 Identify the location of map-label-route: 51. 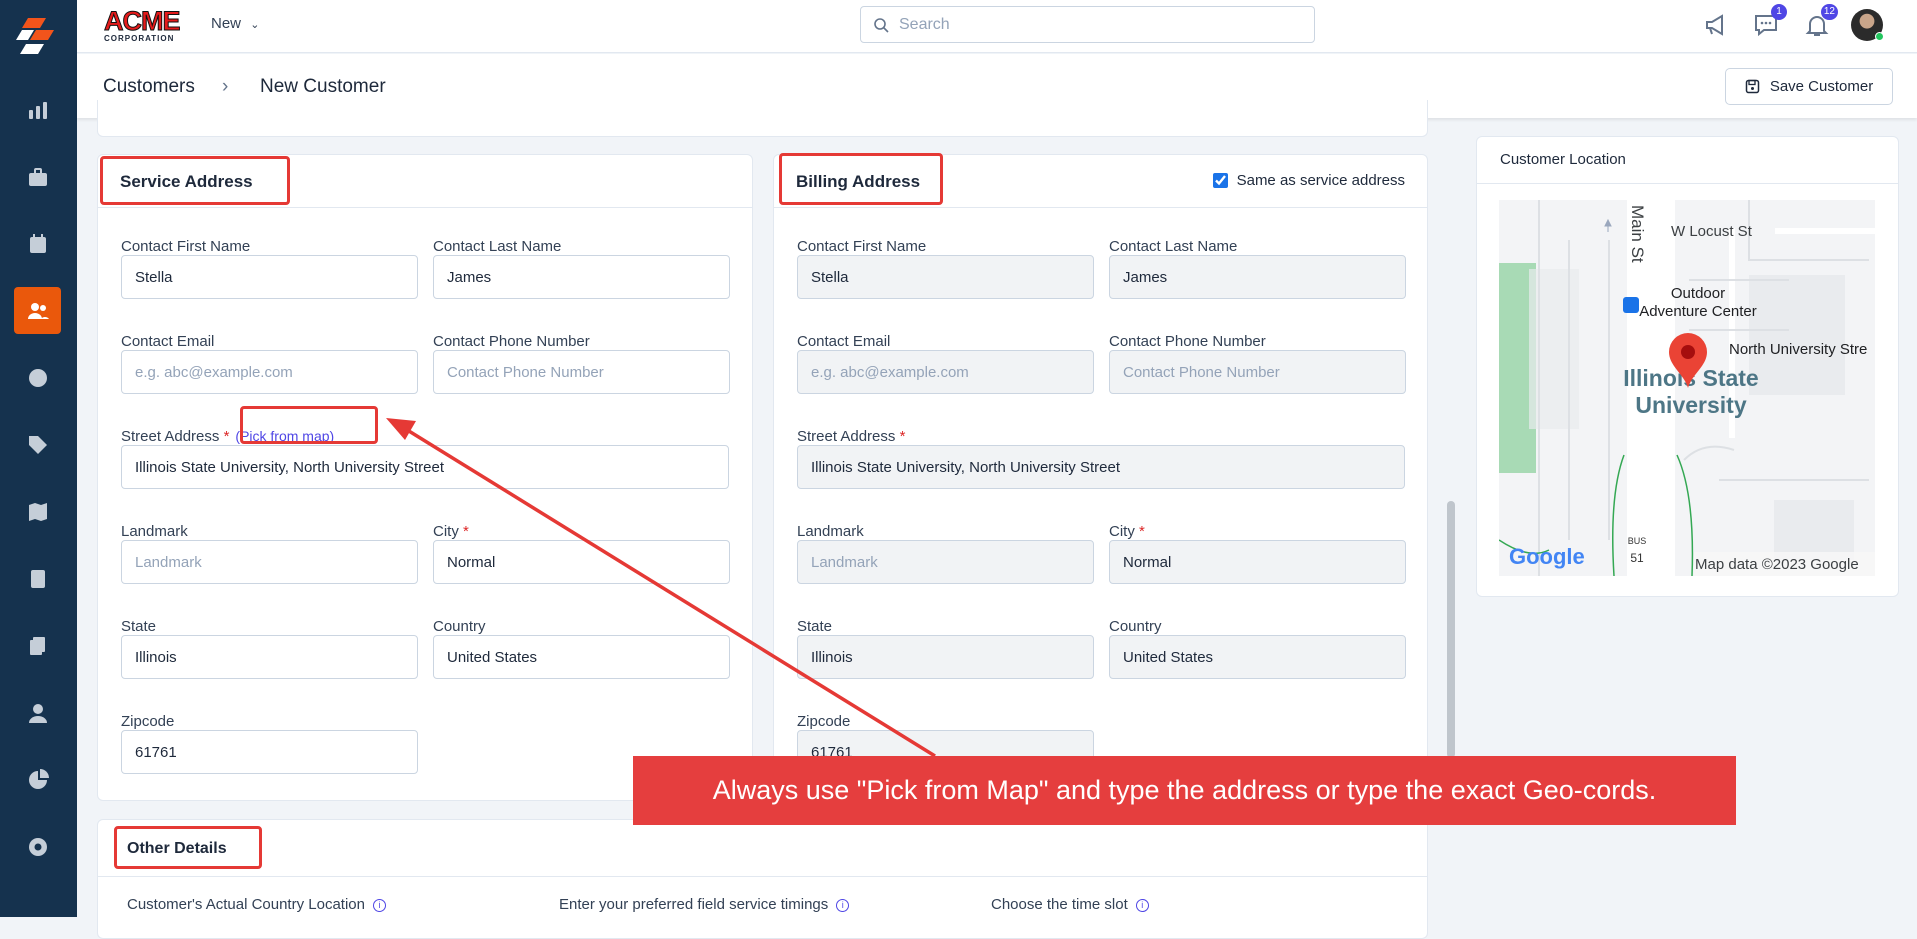
(1637, 558).